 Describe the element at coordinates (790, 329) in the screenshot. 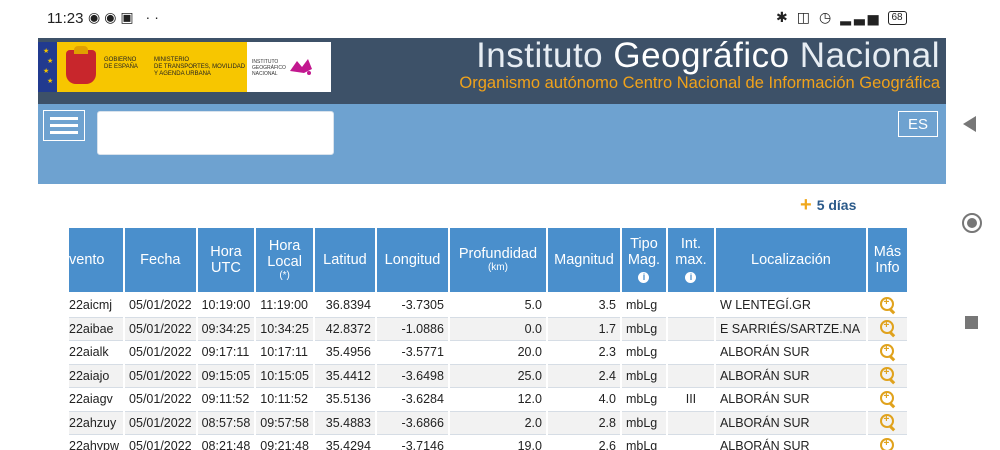

I see `cell-localizacion: E SARRIÉS/SARTZE.NA` at that location.